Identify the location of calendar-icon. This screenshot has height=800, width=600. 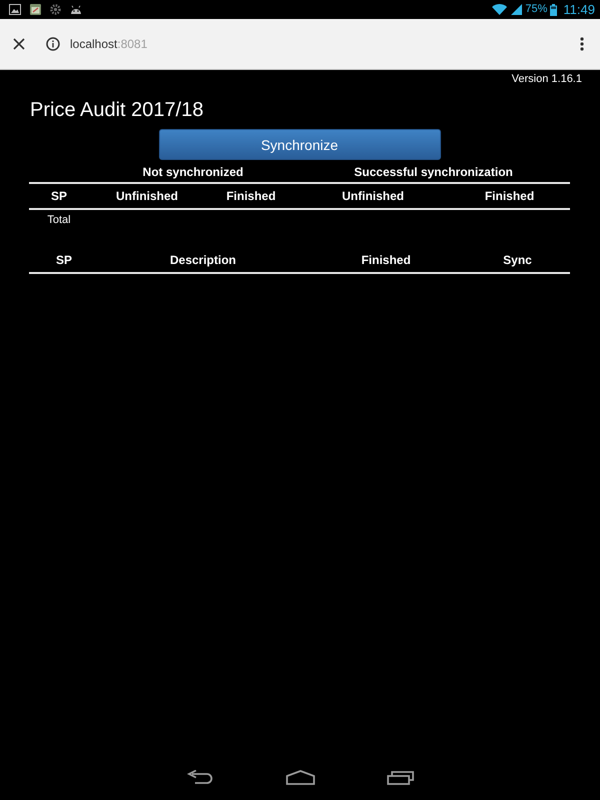
(35, 9).